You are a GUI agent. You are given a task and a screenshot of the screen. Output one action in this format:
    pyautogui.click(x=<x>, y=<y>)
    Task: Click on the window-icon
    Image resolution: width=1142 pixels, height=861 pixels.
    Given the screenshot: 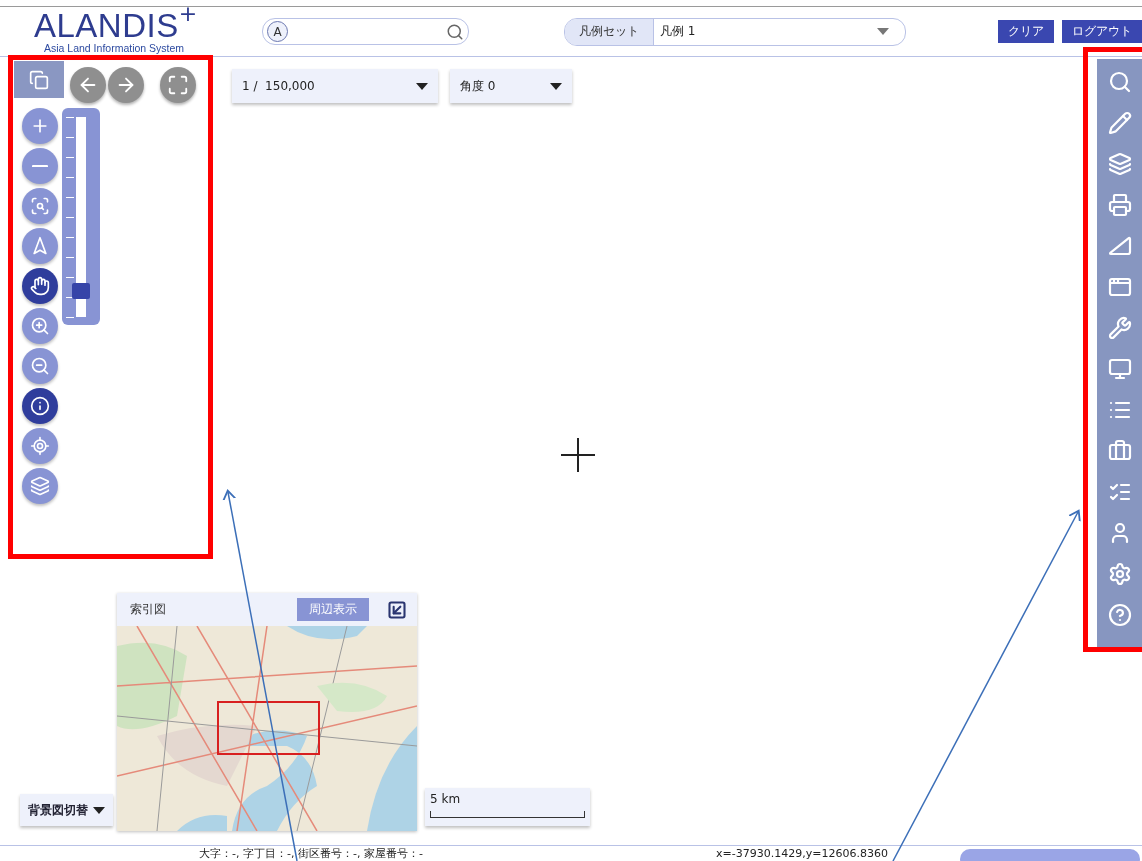 What is the action you would take?
    pyautogui.click(x=1119, y=287)
    